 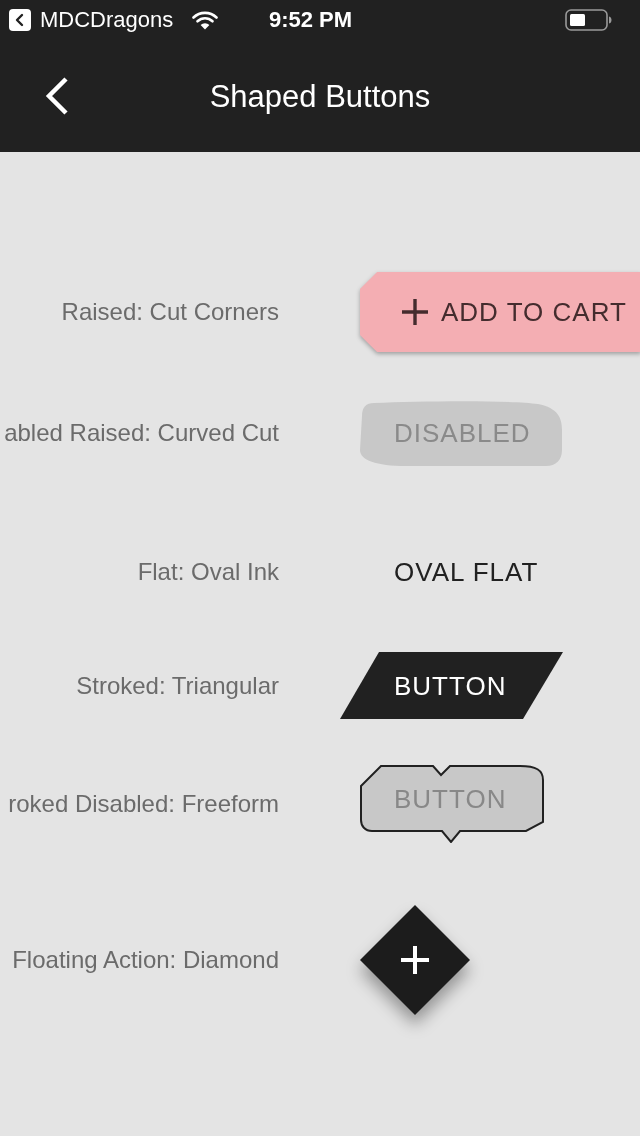 I want to click on screen-title: Shaped Buttons, so click(x=320, y=96).